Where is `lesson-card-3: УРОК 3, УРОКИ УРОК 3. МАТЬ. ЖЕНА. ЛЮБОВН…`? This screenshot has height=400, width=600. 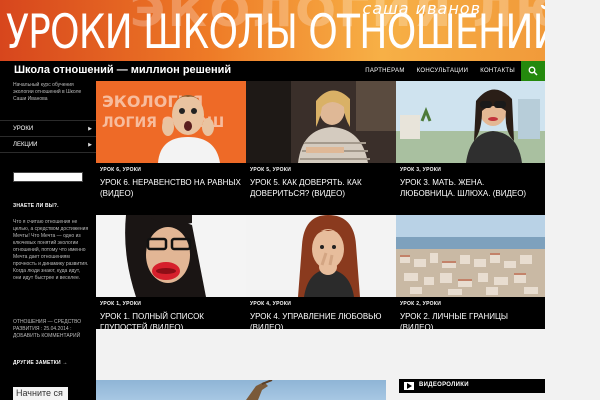 lesson-card-3: УРОК 3, УРОКИ УРОК 3. МАТЬ. ЖЕНА. ЛЮБОВН… is located at coordinates (470, 148).